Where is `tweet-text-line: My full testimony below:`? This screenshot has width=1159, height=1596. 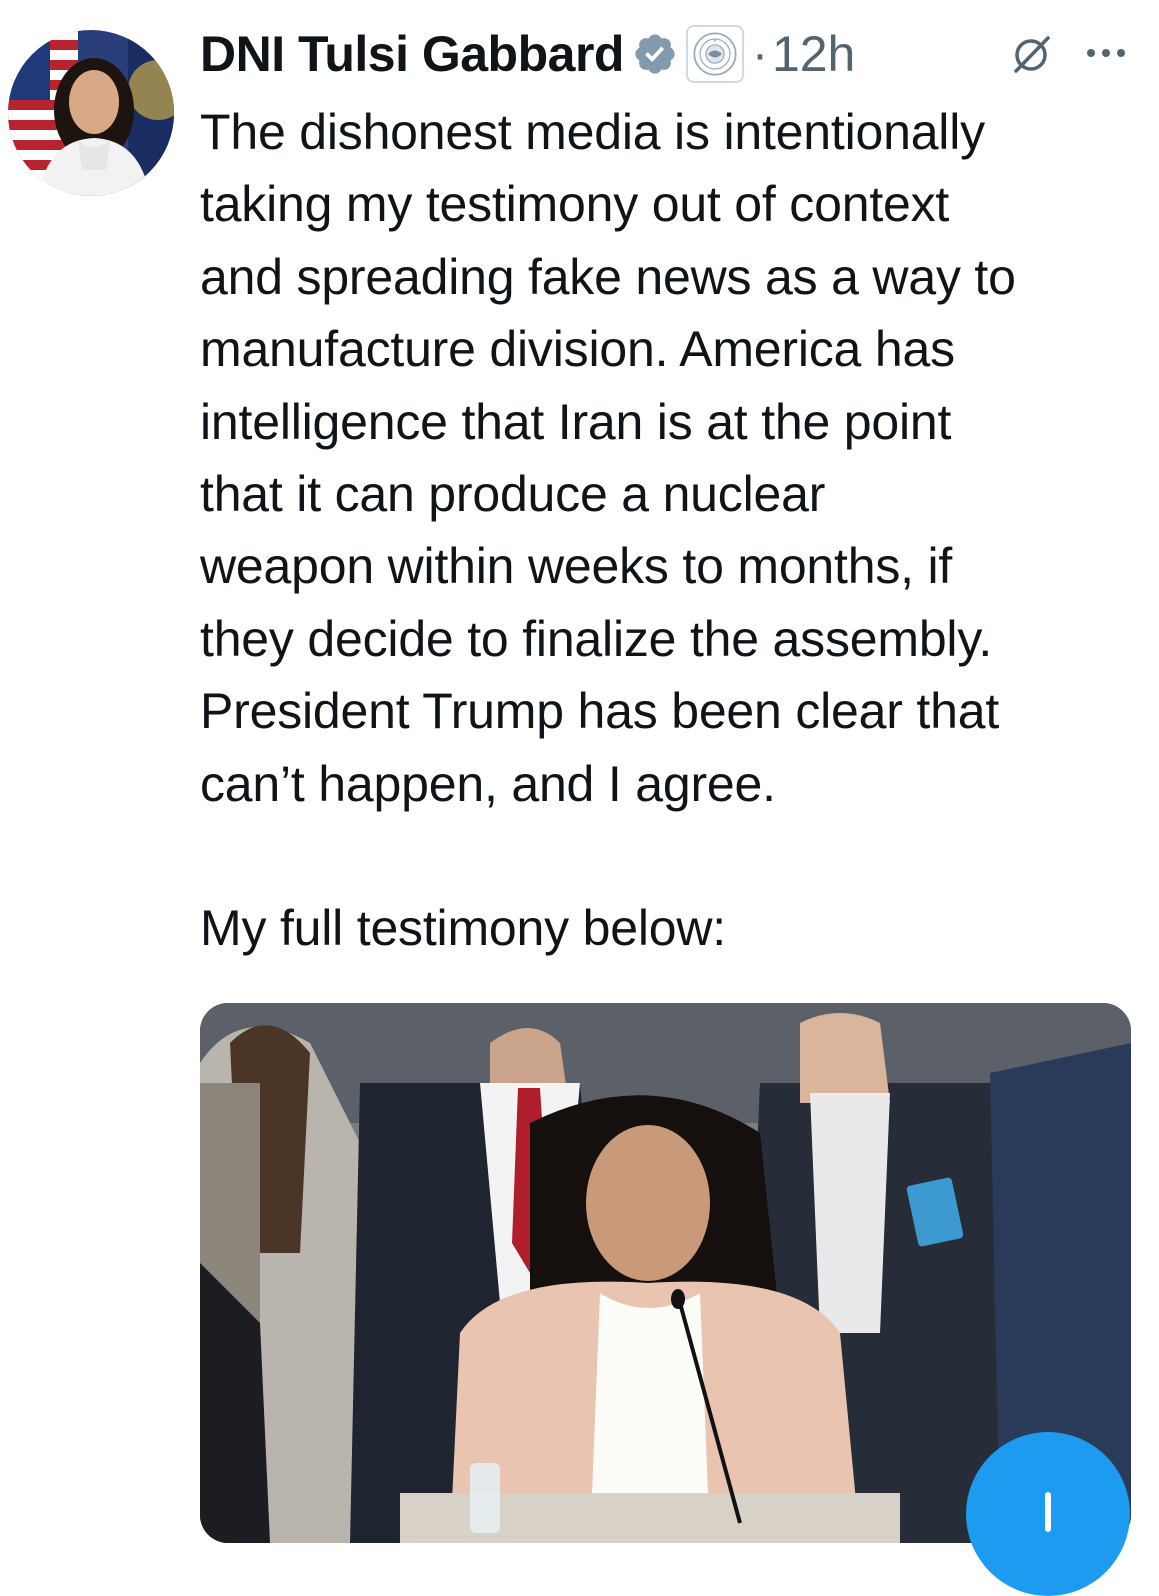 tweet-text-line: My full testimony below: is located at coordinates (463, 928).